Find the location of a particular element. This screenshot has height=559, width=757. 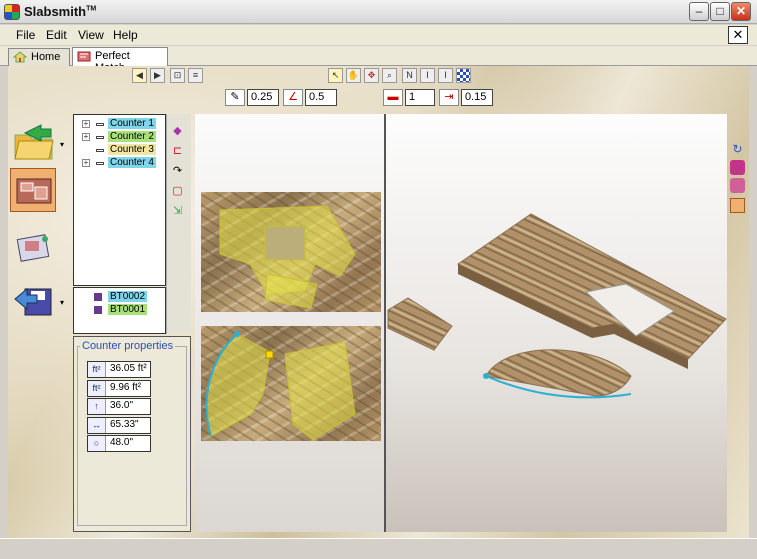

slab-color-icon: ◆ is located at coordinates (177, 131).